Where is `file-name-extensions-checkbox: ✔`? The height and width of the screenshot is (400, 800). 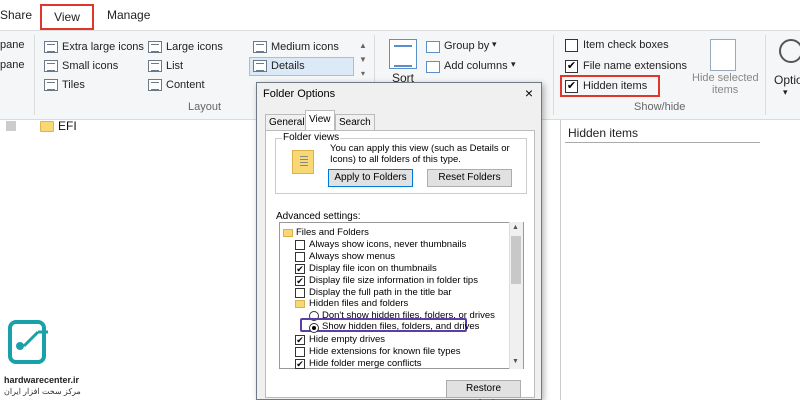
file-name-extensions-checkbox: ✔ is located at coordinates (571, 66).